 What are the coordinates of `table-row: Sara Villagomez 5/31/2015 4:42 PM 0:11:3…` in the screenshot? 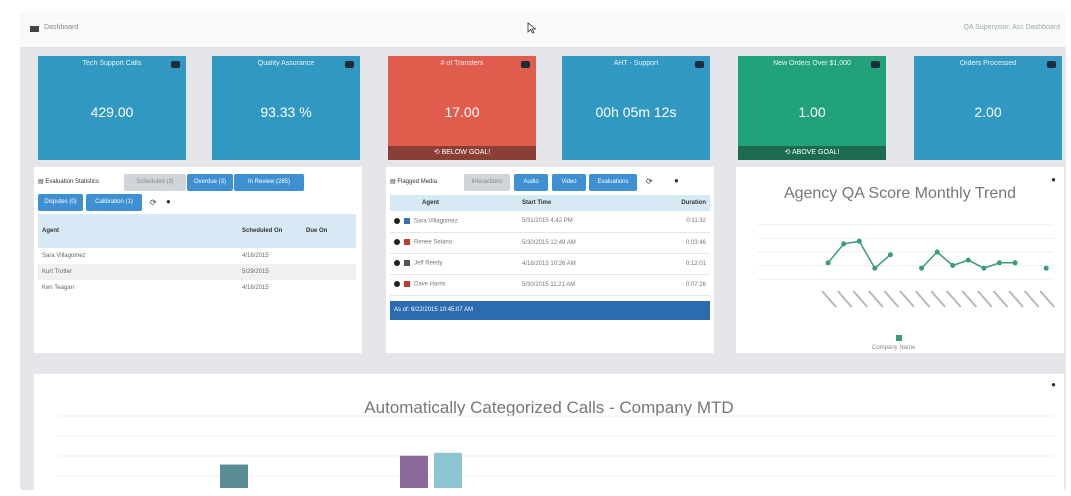 It's located at (550, 222).